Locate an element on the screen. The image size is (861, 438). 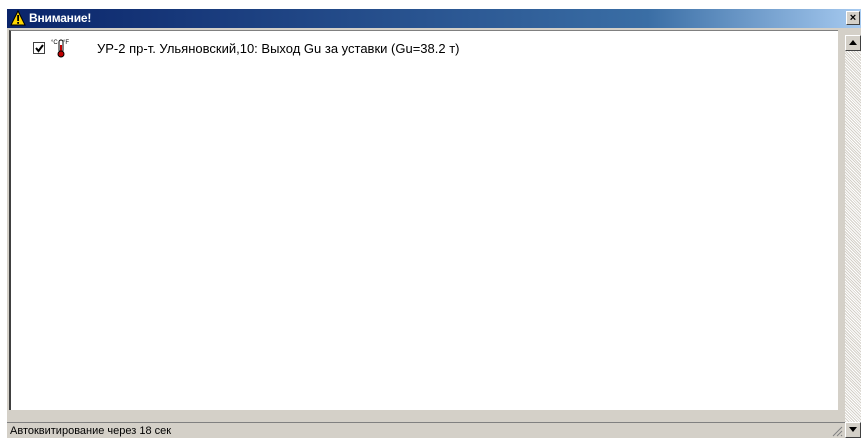
alarm-checkbox is located at coordinates (39, 48).